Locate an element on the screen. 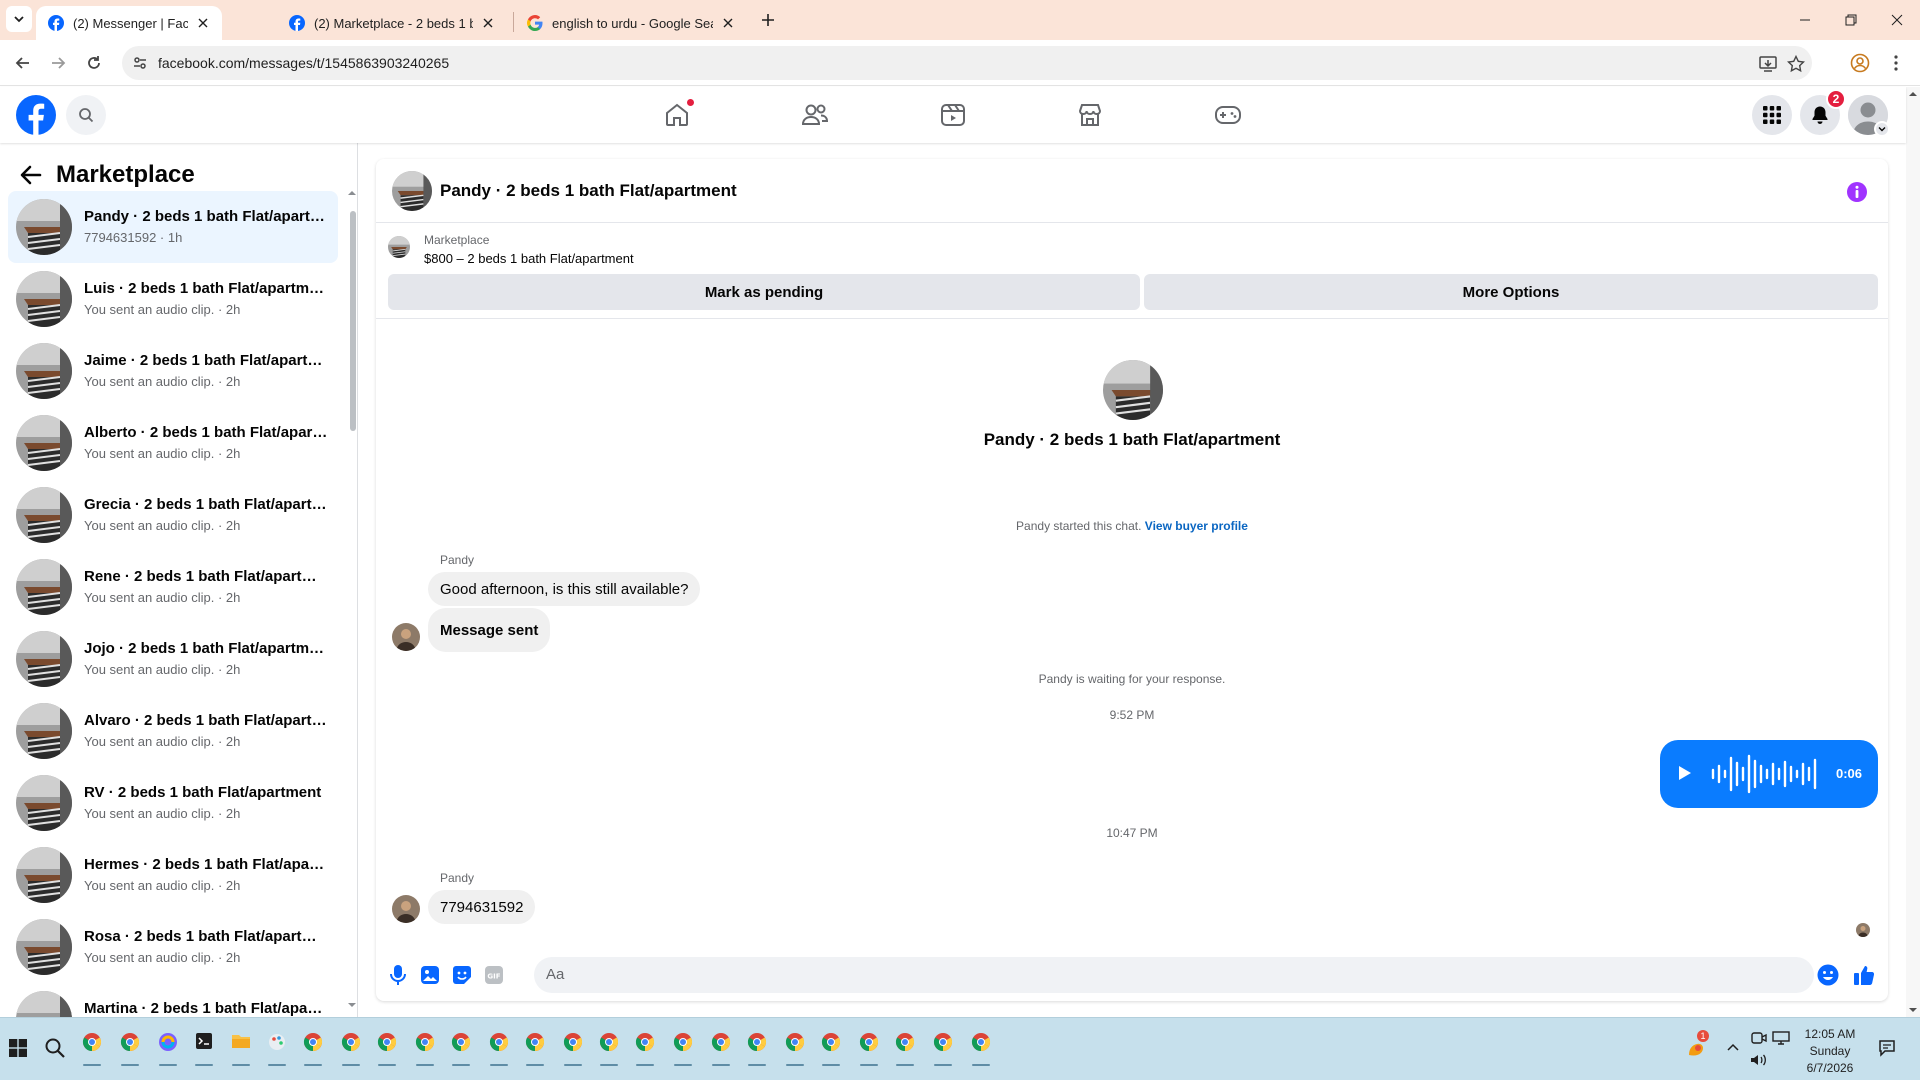 This screenshot has height=1080, width=1920. tab-search-button is located at coordinates (19, 19).